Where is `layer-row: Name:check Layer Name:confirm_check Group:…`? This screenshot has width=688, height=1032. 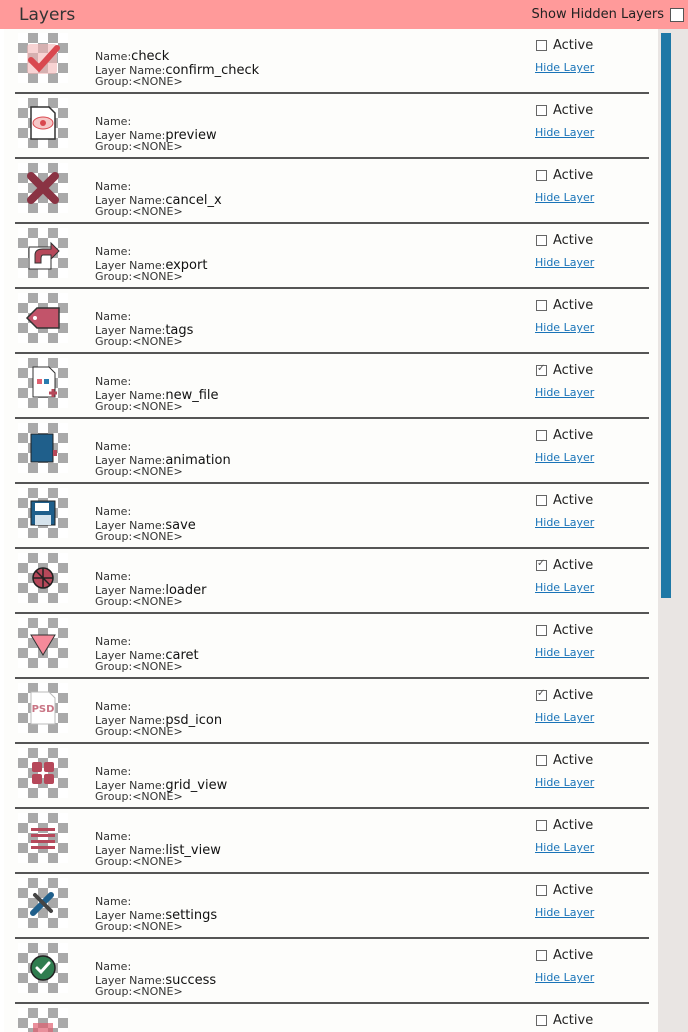 layer-row: Name:check Layer Name:confirm_check Group:… is located at coordinates (332, 61).